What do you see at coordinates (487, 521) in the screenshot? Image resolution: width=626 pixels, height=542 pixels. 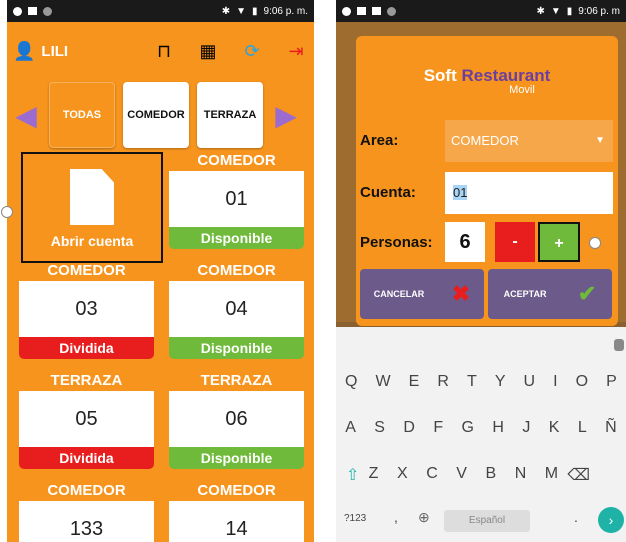 I see `space-key: Español` at bounding box center [487, 521].